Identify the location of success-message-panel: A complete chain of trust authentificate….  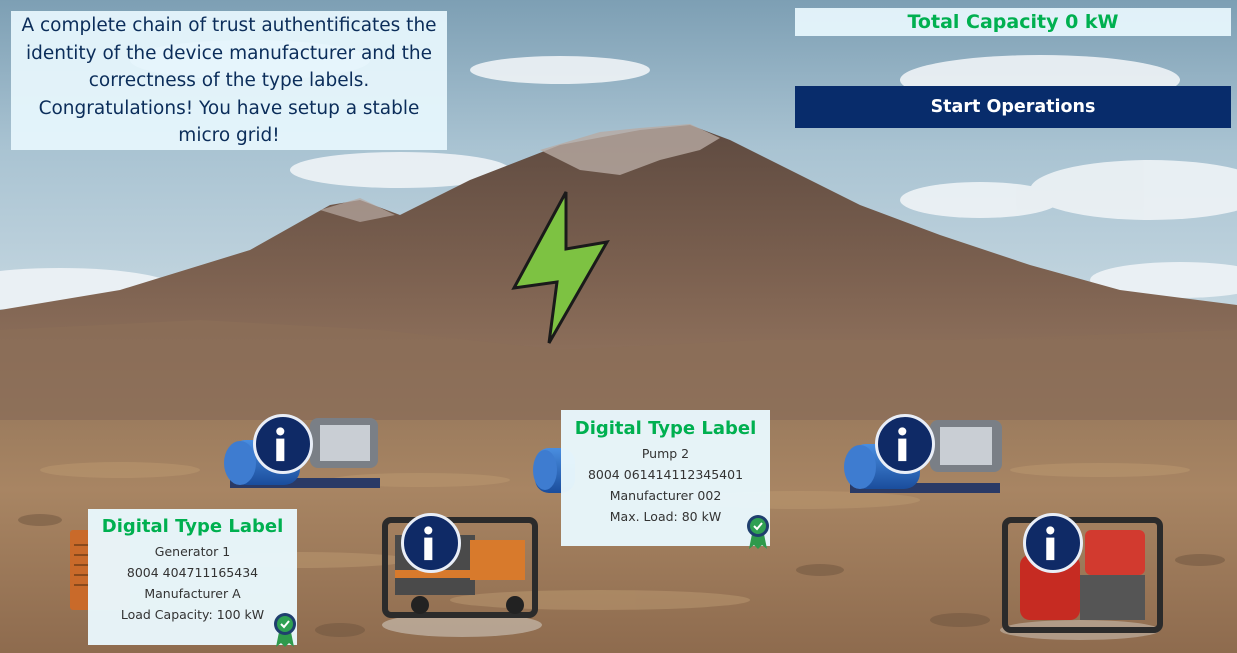
(229, 80).